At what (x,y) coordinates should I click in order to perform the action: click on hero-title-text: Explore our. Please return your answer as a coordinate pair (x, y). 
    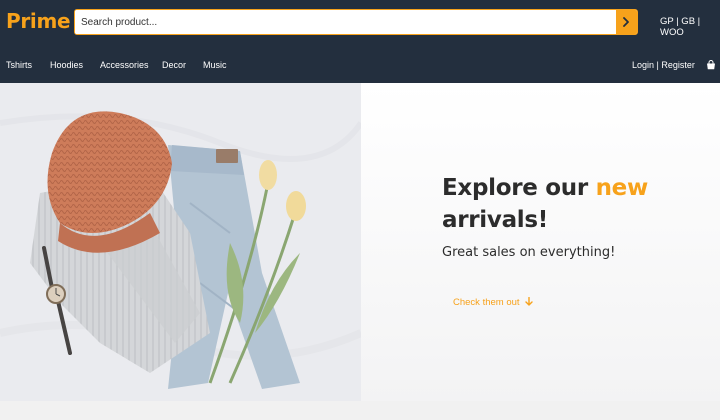
    Looking at the image, I should click on (519, 188).